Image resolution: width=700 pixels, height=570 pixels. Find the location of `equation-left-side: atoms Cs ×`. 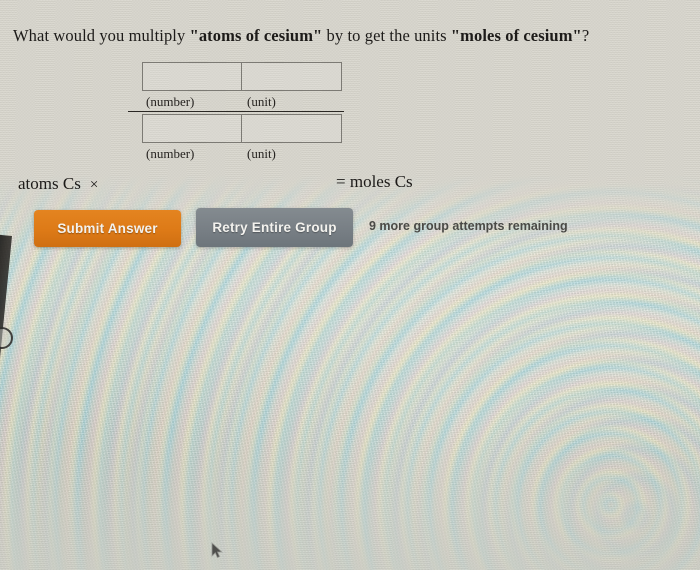

equation-left-side: atoms Cs × is located at coordinates (58, 184).